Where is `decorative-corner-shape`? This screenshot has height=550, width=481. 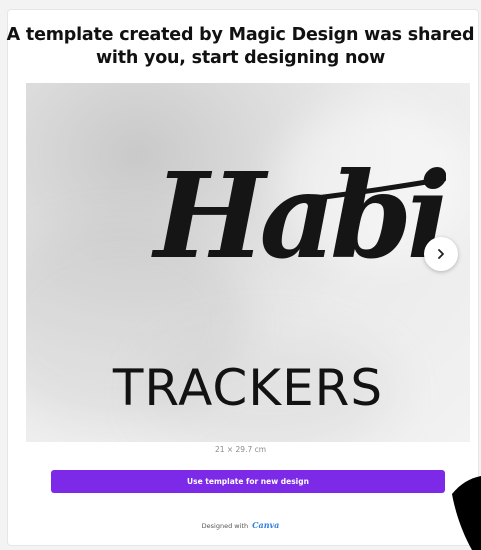
decorative-corner-shape is located at coordinates (466, 513).